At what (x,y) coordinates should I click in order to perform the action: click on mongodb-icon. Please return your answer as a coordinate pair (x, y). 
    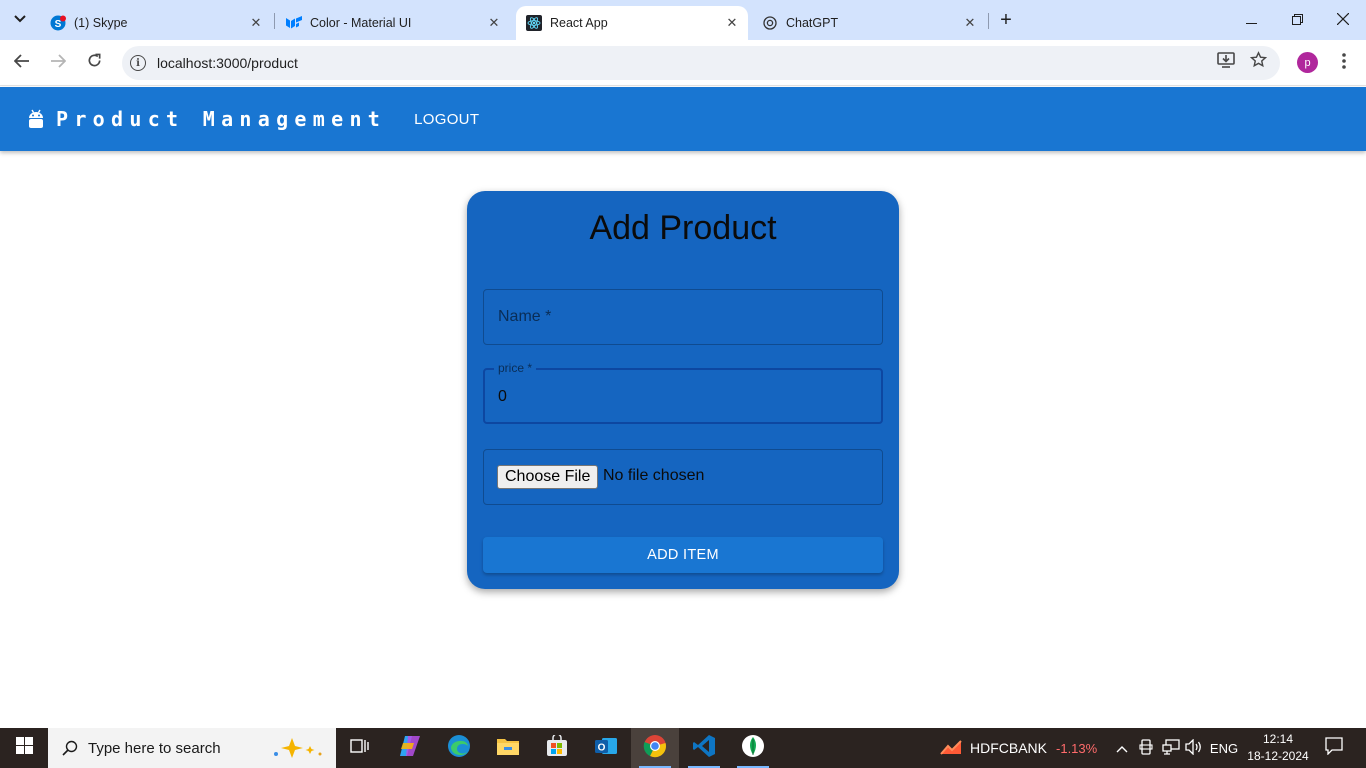
    Looking at the image, I should click on (753, 748).